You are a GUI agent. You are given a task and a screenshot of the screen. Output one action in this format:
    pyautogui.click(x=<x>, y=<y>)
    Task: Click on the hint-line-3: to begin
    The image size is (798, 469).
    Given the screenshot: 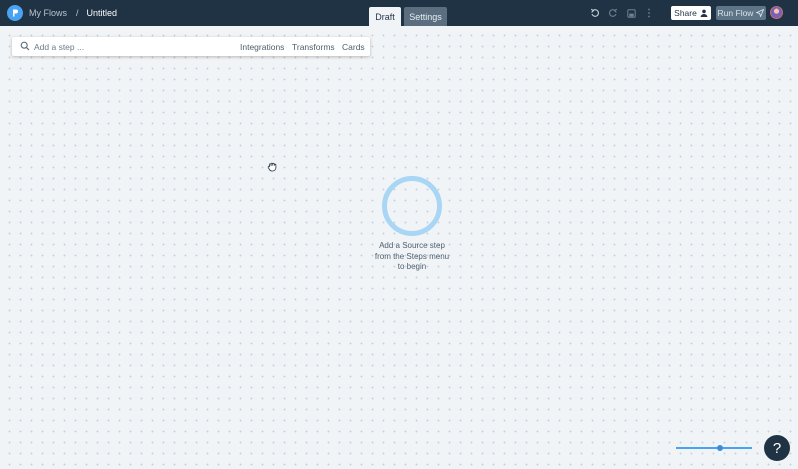 What is the action you would take?
    pyautogui.click(x=412, y=266)
    